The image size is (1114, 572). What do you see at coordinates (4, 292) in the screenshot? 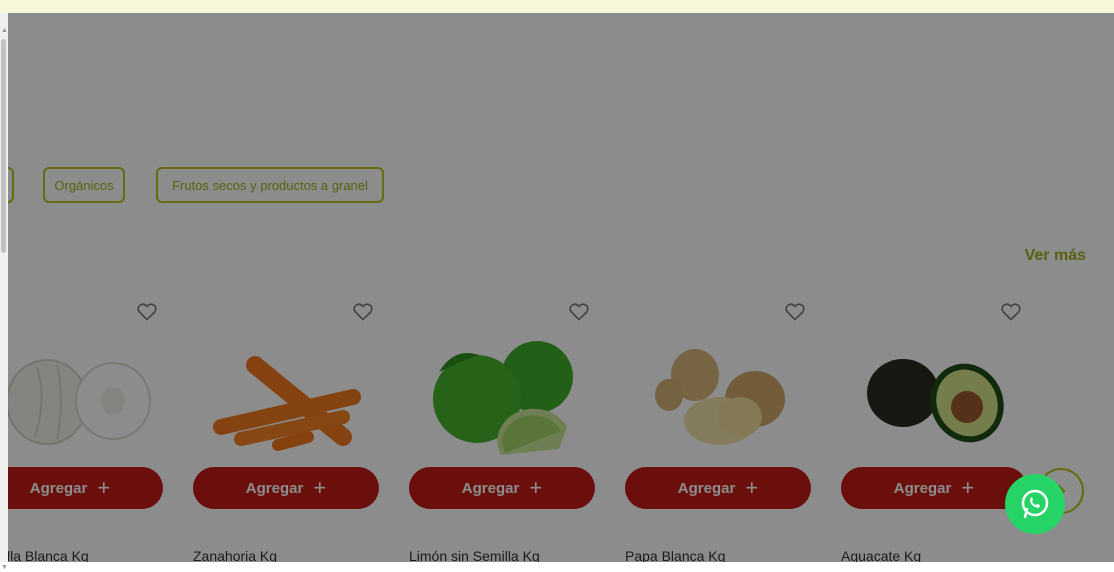
I see `scrollbar: ▲ ▼` at bounding box center [4, 292].